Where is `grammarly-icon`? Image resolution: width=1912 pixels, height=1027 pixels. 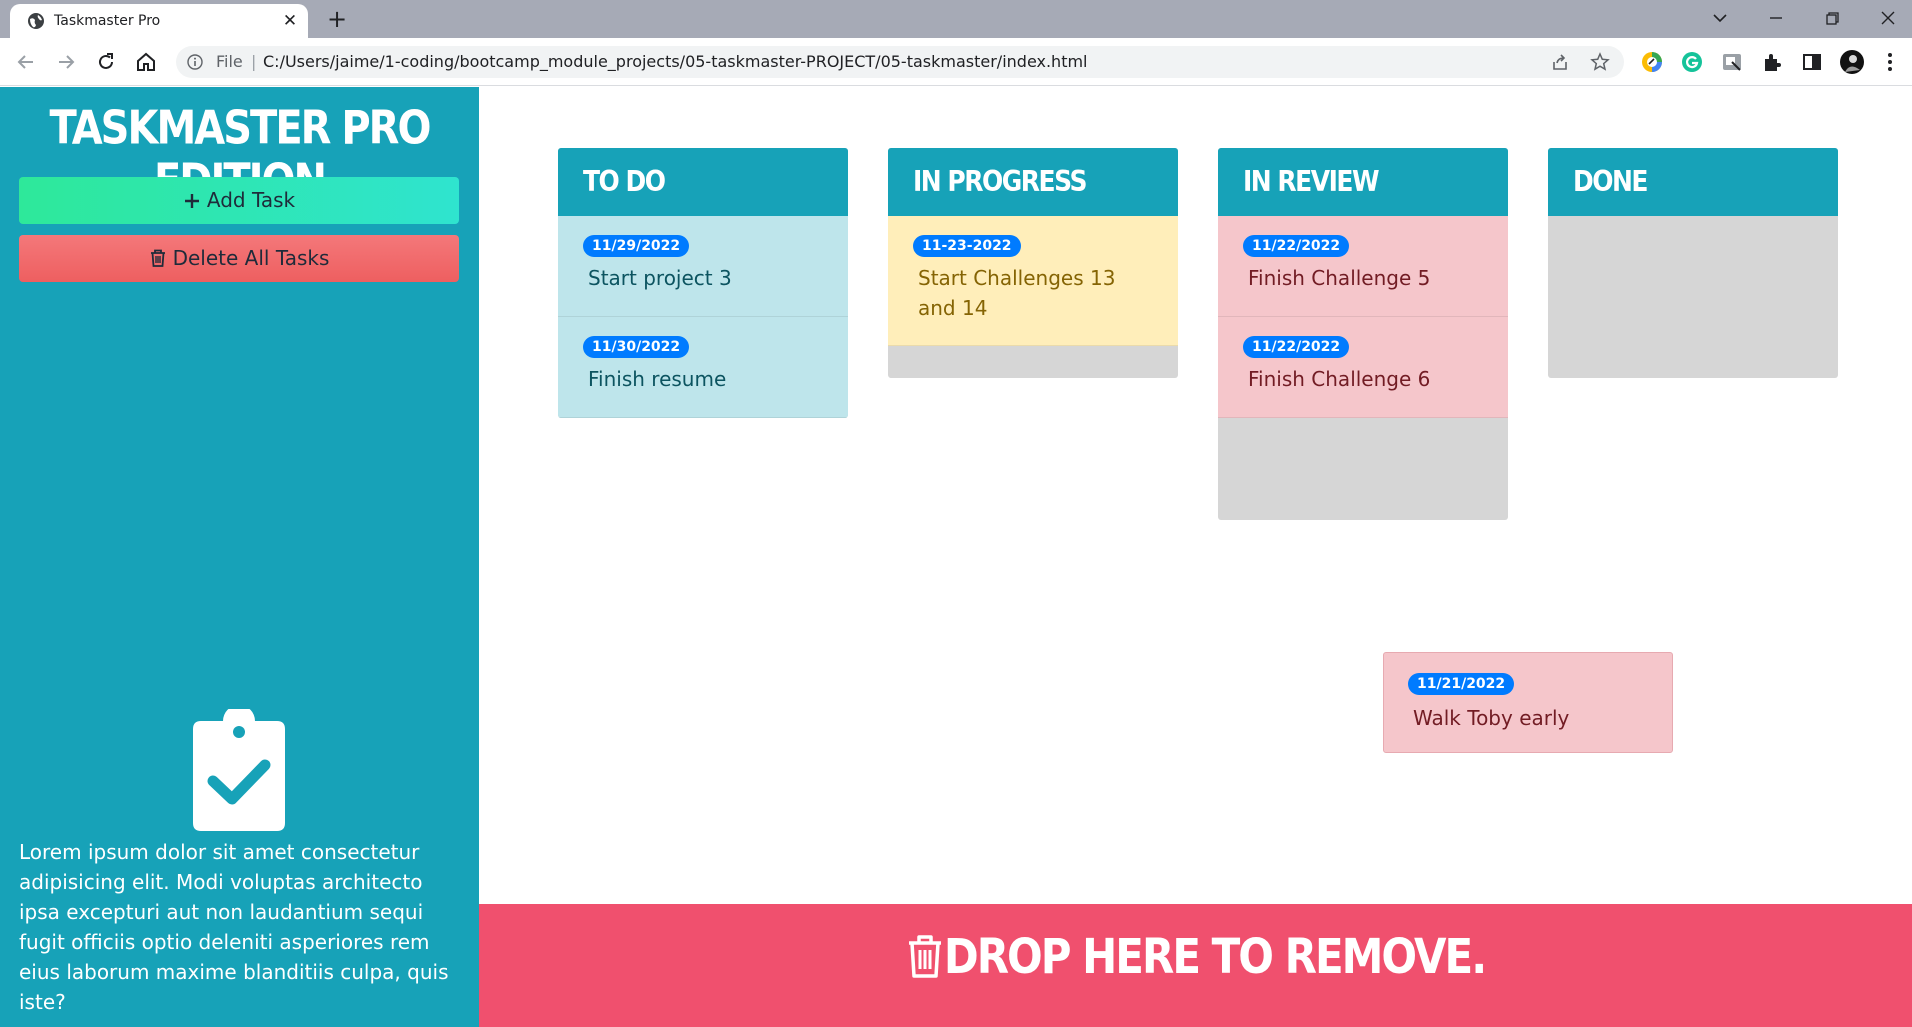
grammarly-icon is located at coordinates (1692, 62).